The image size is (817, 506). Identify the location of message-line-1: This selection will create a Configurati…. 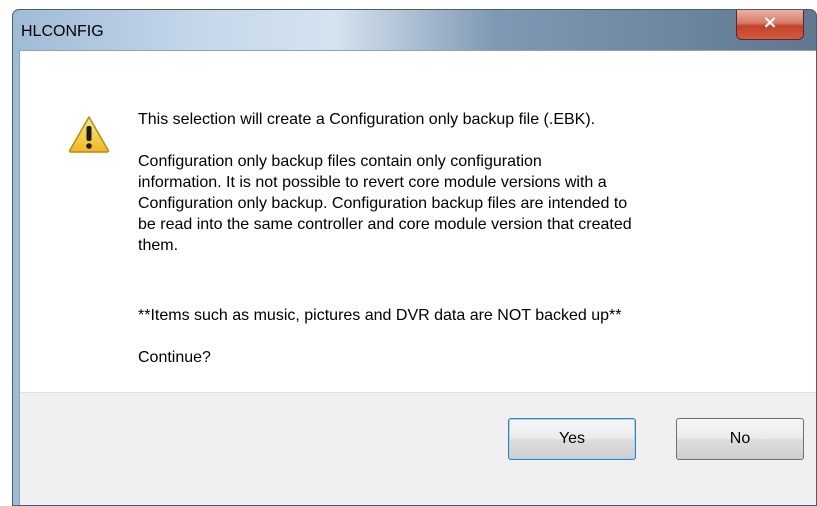
(367, 119).